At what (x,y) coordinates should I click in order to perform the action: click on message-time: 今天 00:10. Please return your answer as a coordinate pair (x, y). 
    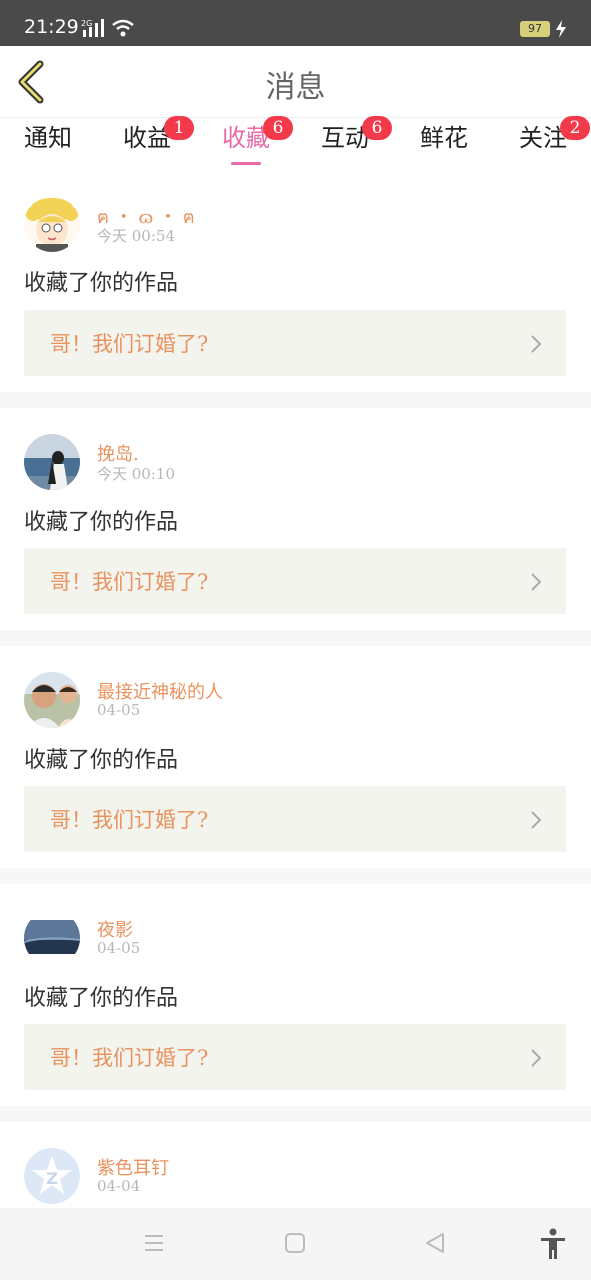
    Looking at the image, I should click on (136, 474).